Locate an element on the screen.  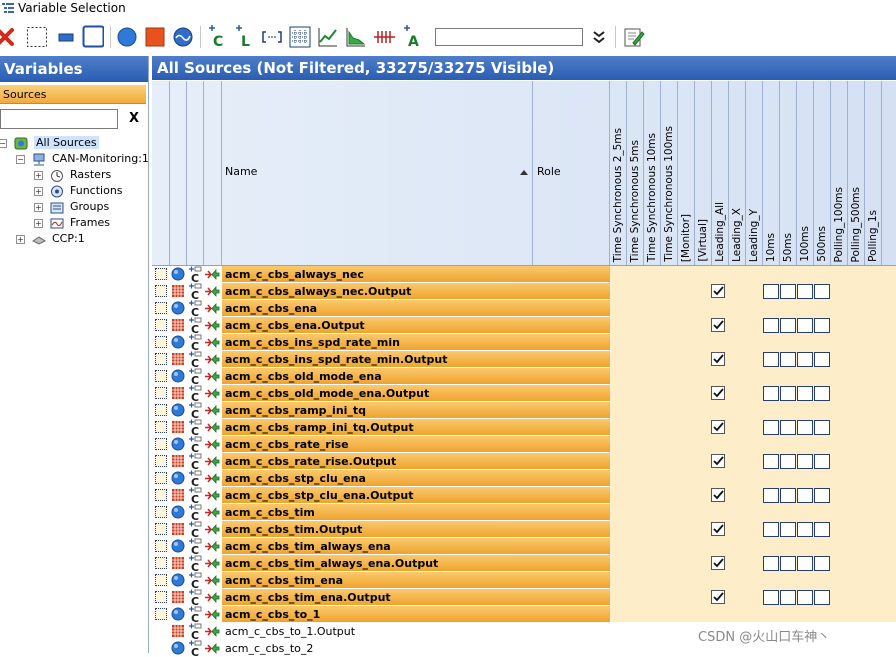
table-row: Cacm_c_cbs_tim.Output is located at coordinates (524, 529).